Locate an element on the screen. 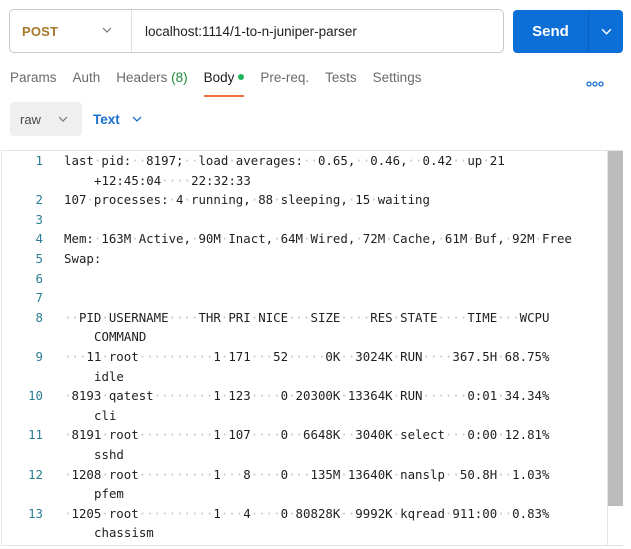 The image size is (631, 549). body-format-label: Text is located at coordinates (106, 119).